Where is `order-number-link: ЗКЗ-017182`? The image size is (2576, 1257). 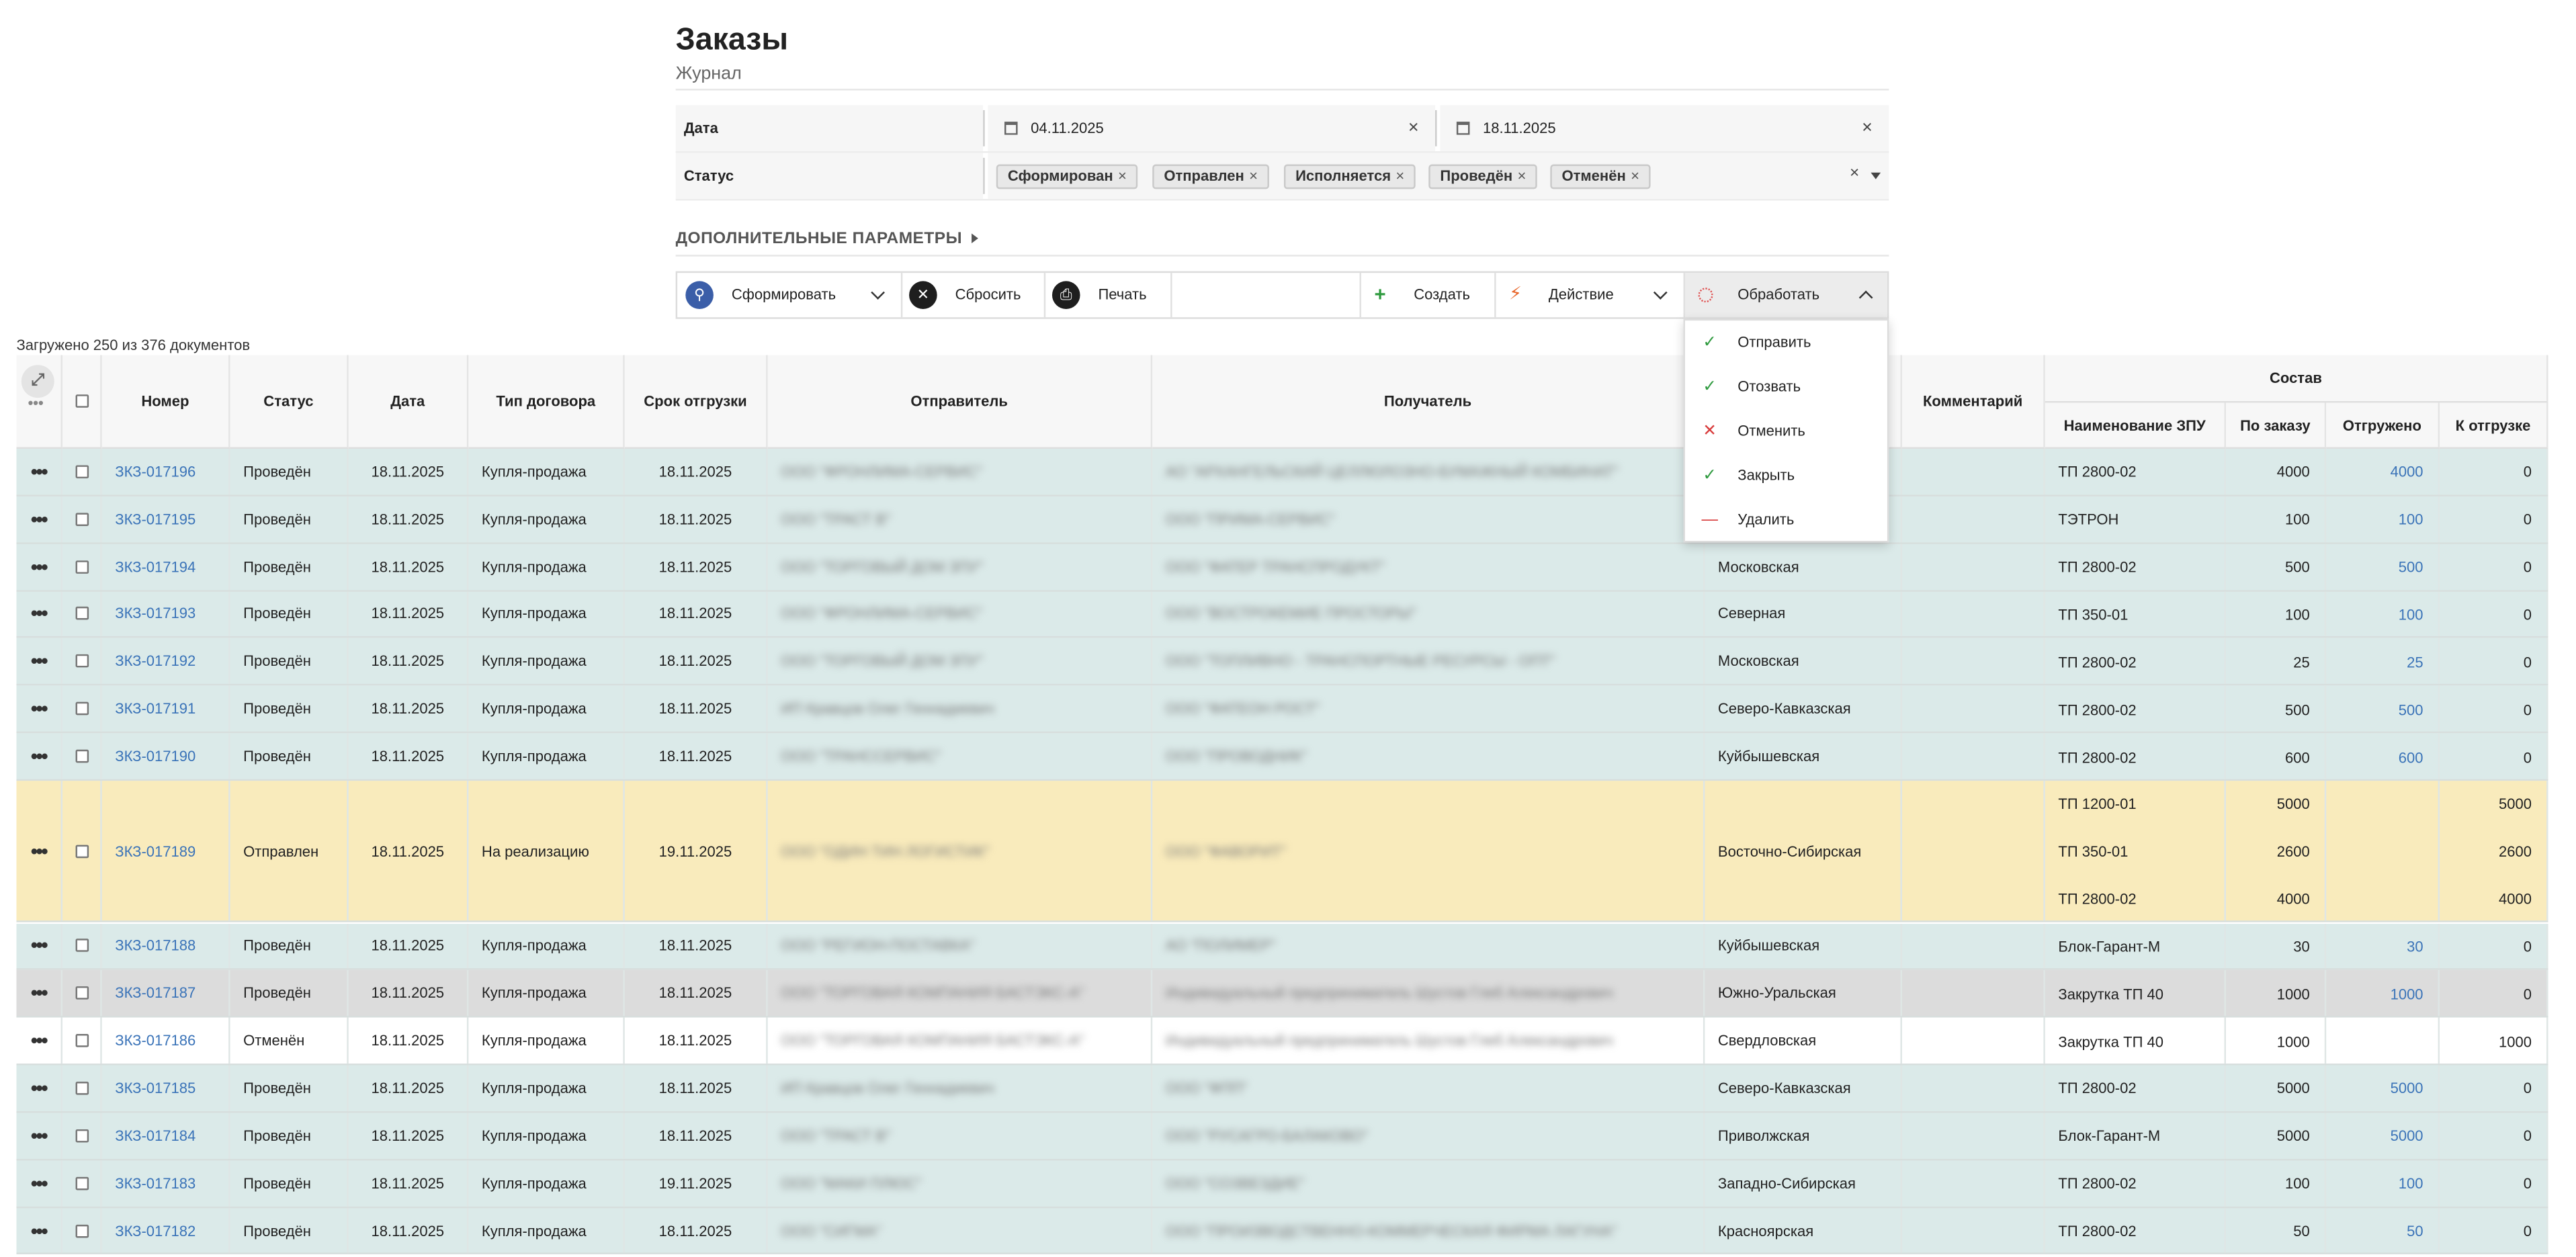 order-number-link: ЗКЗ-017182 is located at coordinates (155, 1230).